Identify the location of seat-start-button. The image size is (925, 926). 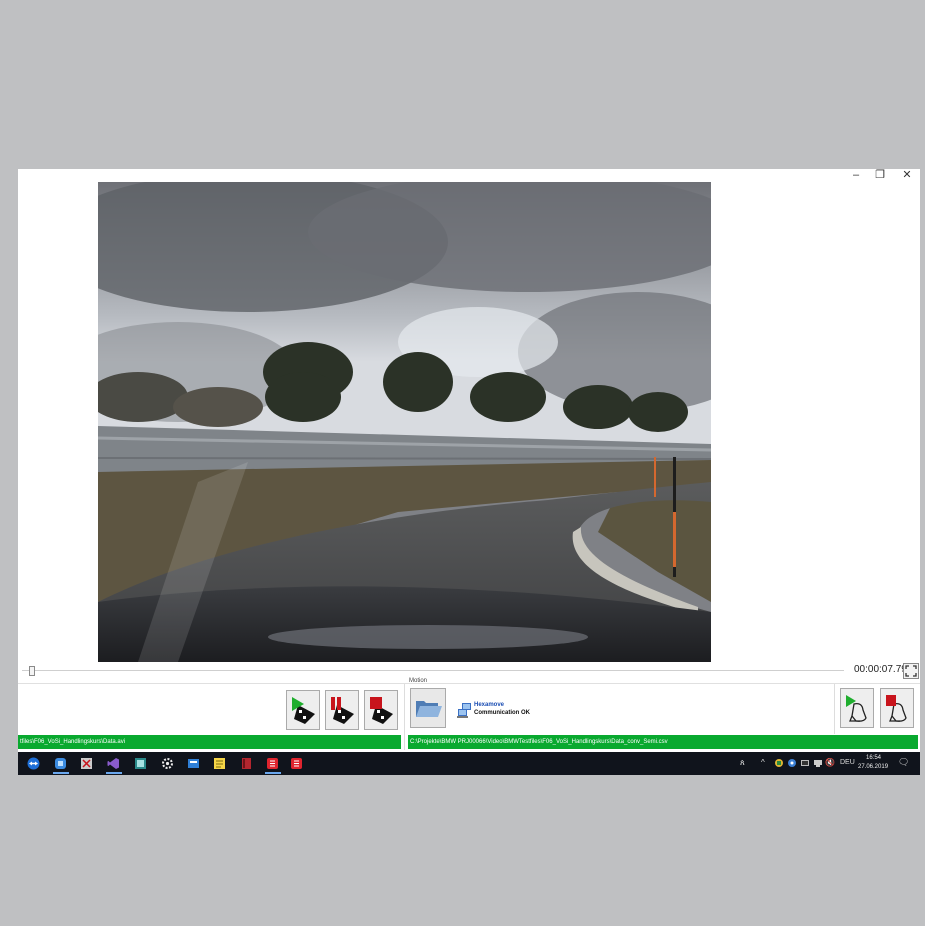
(857, 708).